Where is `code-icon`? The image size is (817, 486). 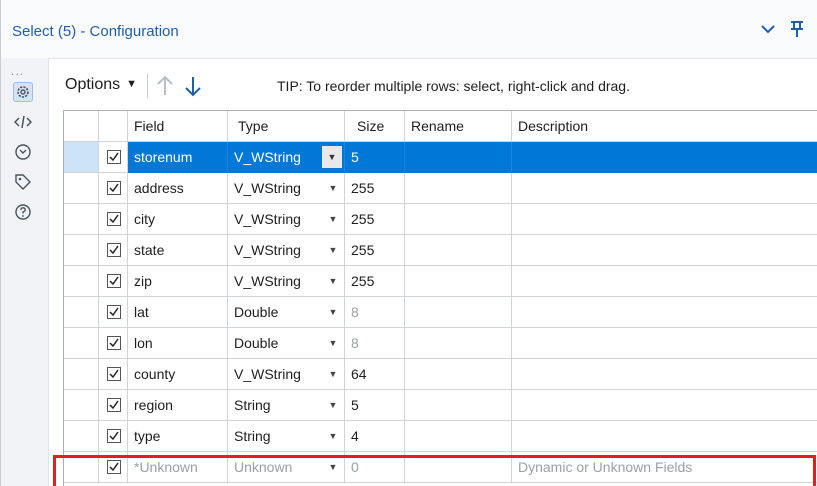 code-icon is located at coordinates (23, 122).